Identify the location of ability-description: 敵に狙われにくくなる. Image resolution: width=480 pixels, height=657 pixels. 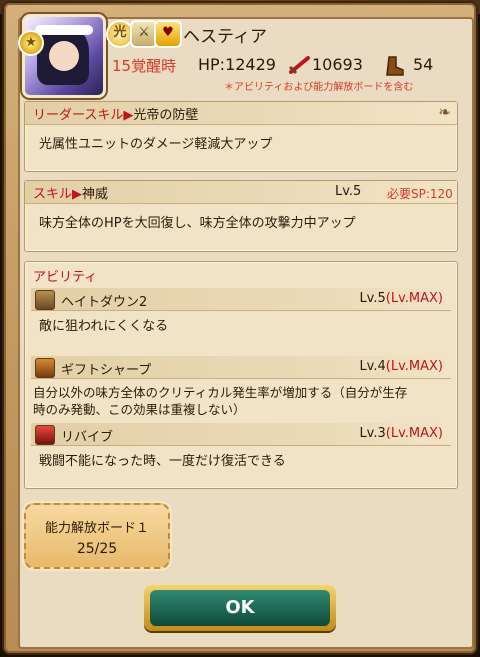
(104, 326).